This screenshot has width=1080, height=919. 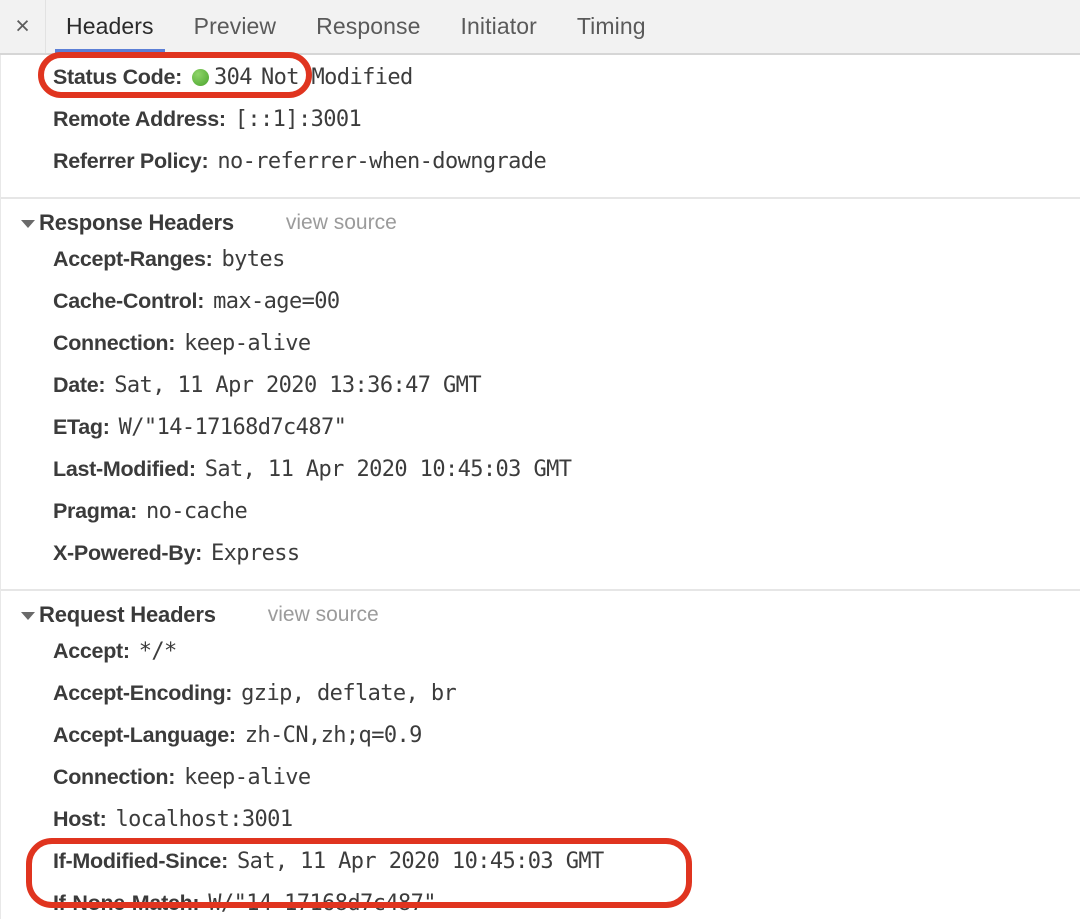 I want to click on tab-initiator-label: Initiator, so click(x=498, y=26).